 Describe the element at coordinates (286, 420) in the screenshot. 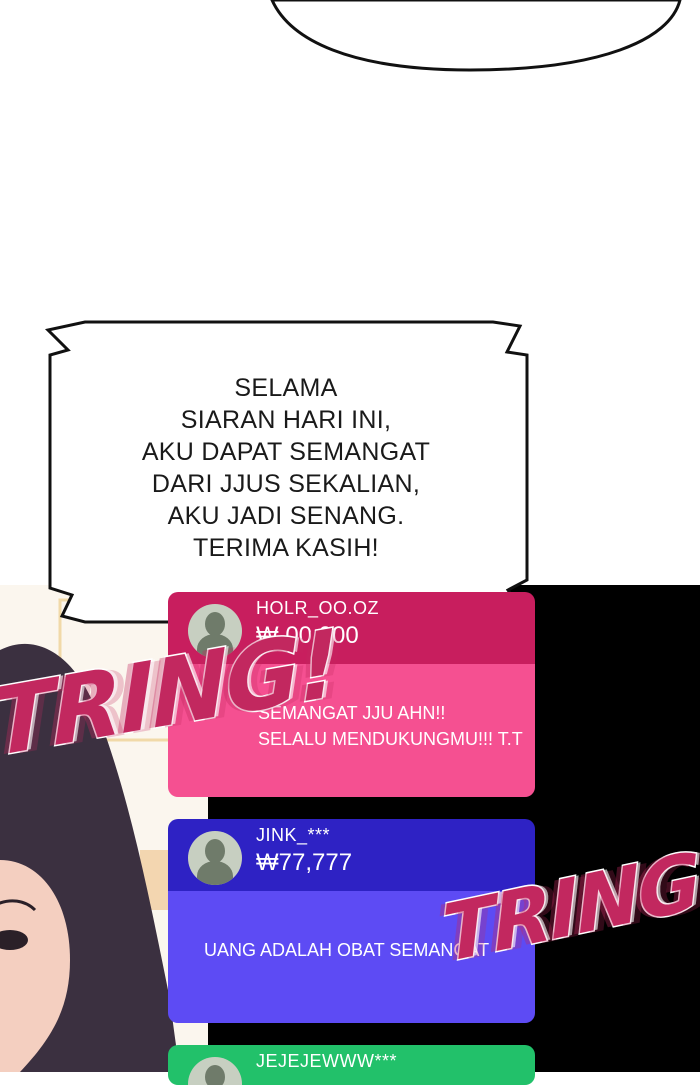

I see `bubble-line: SIARAN HARI INI,` at that location.